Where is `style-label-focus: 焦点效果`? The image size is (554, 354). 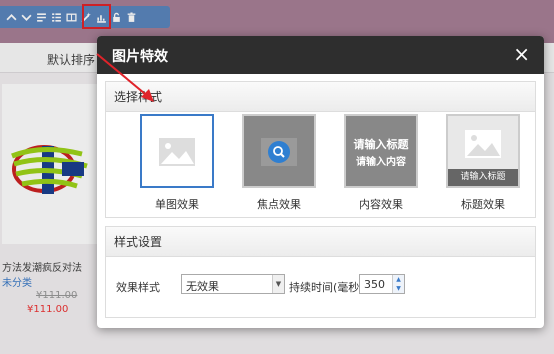 style-label-focus: 焦点效果 is located at coordinates (279, 204).